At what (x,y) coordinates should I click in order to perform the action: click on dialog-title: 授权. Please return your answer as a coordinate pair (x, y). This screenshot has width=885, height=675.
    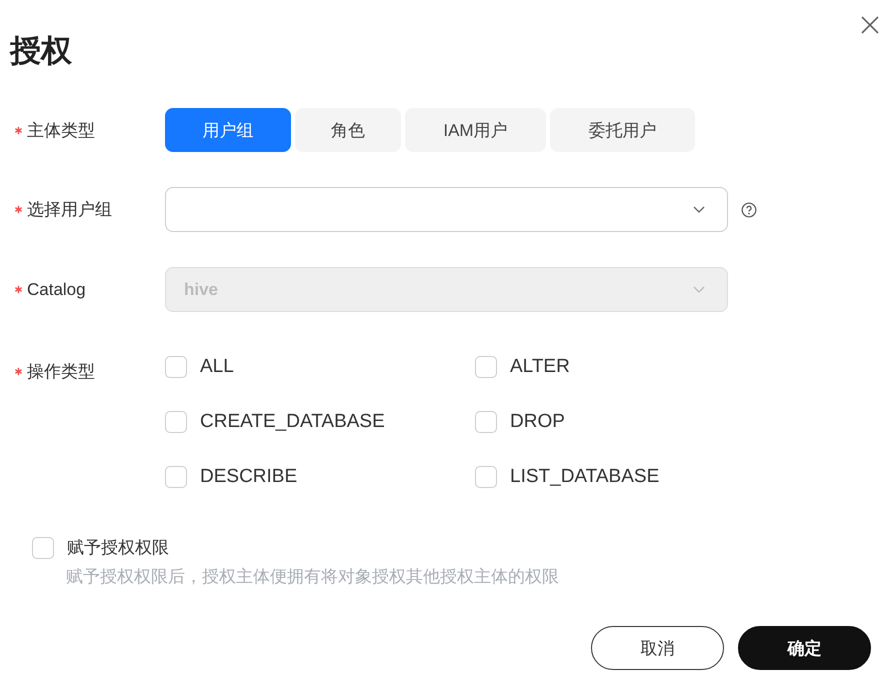
    Looking at the image, I should click on (41, 51).